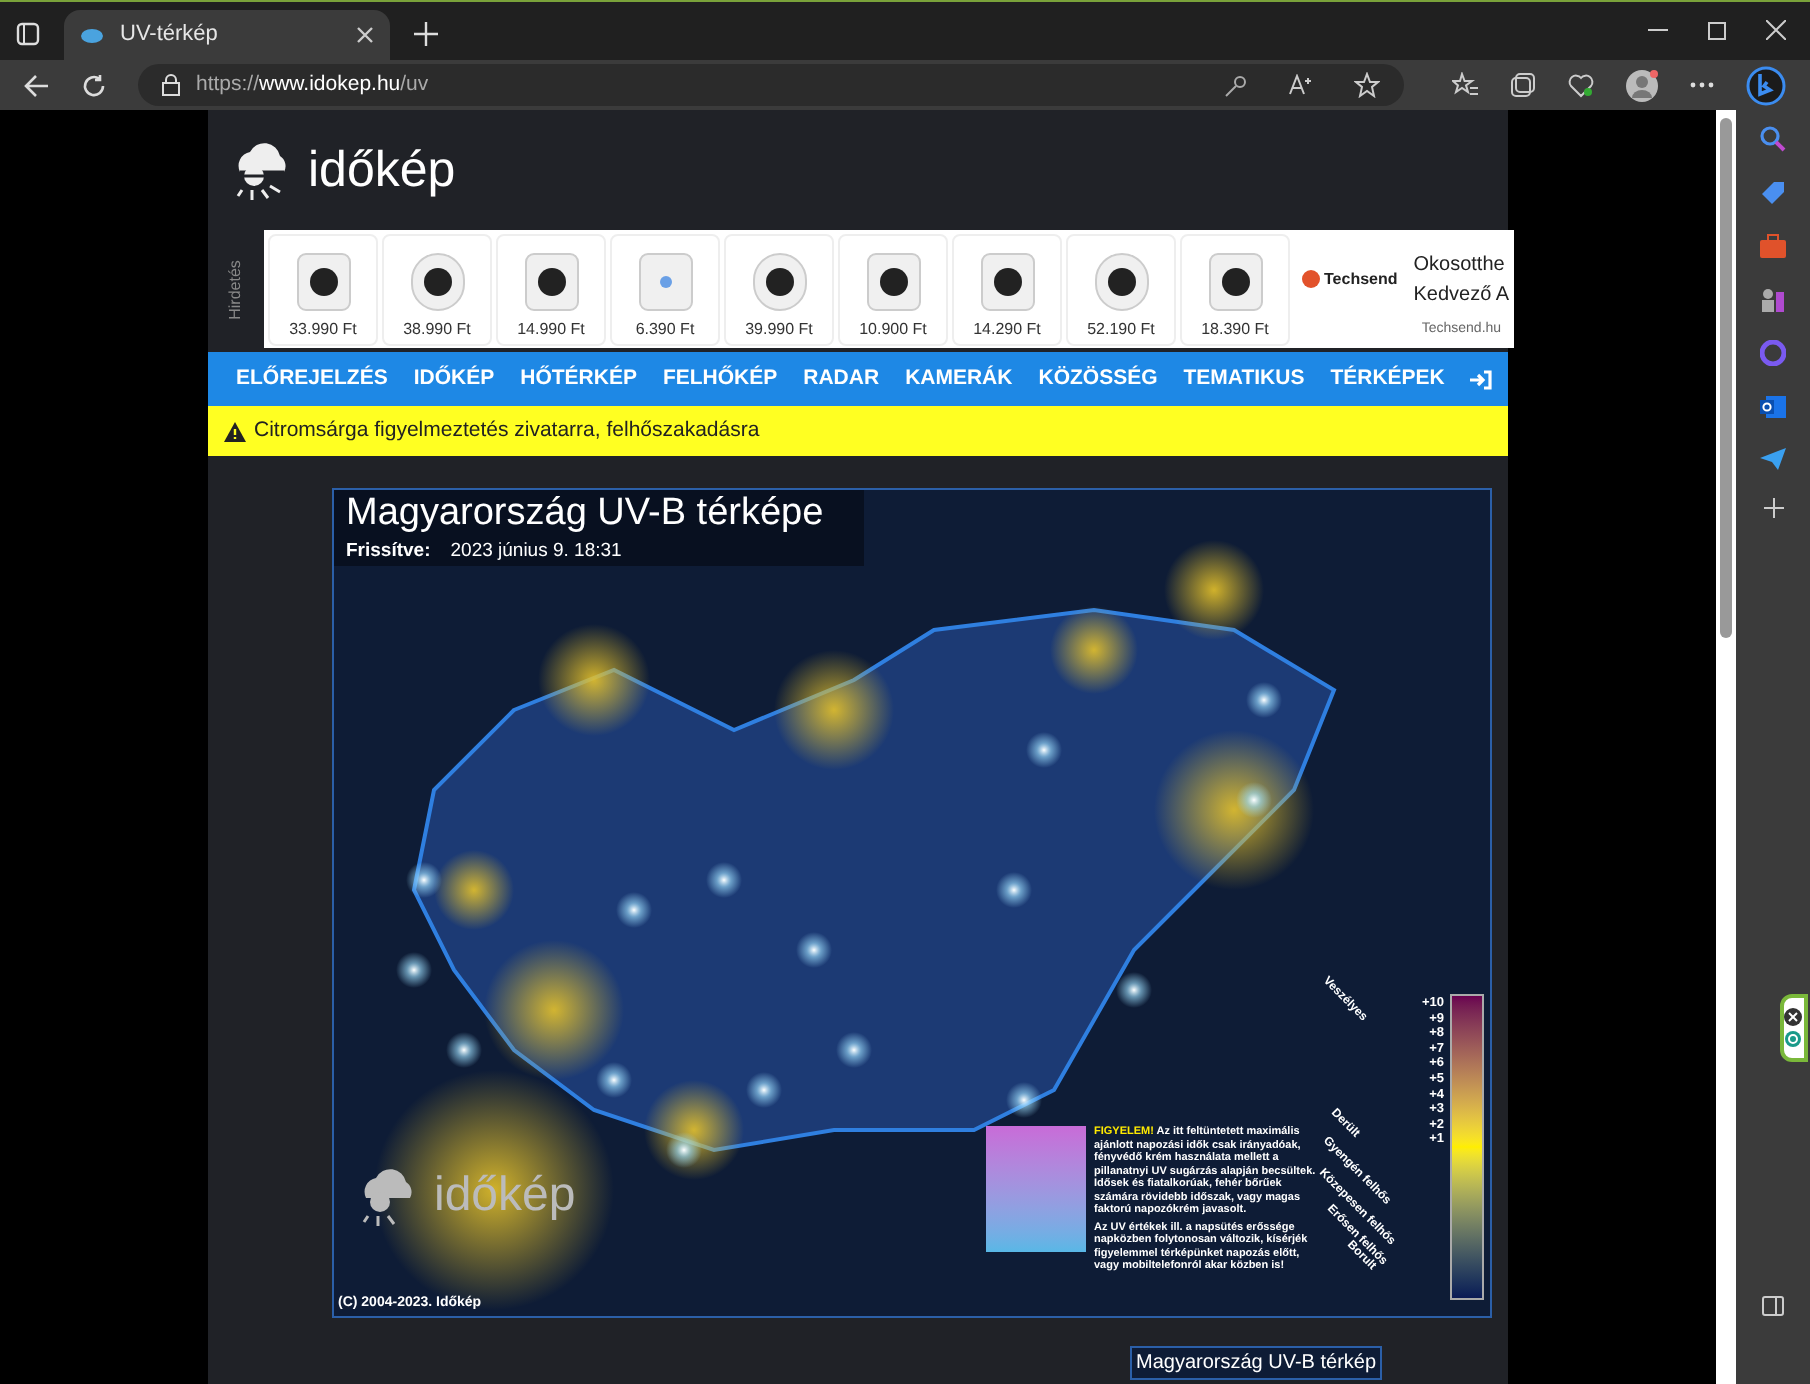  I want to click on product-price: 38.990 Ft, so click(437, 329).